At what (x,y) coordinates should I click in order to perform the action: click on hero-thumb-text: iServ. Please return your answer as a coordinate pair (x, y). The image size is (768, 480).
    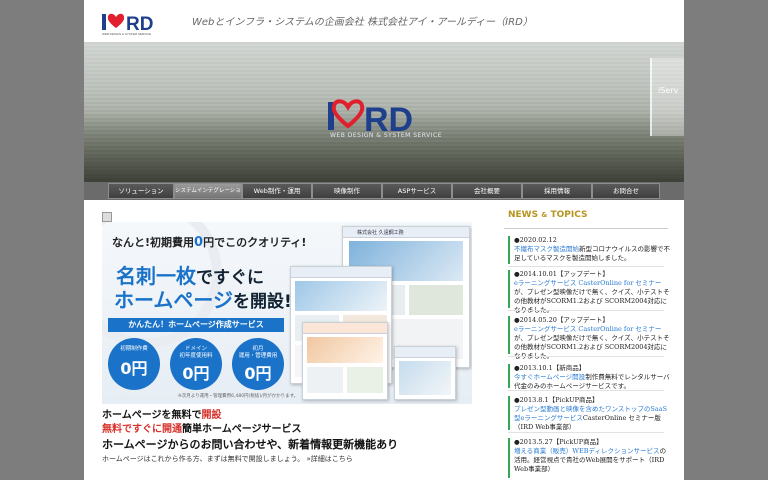
    Looking at the image, I should click on (668, 90).